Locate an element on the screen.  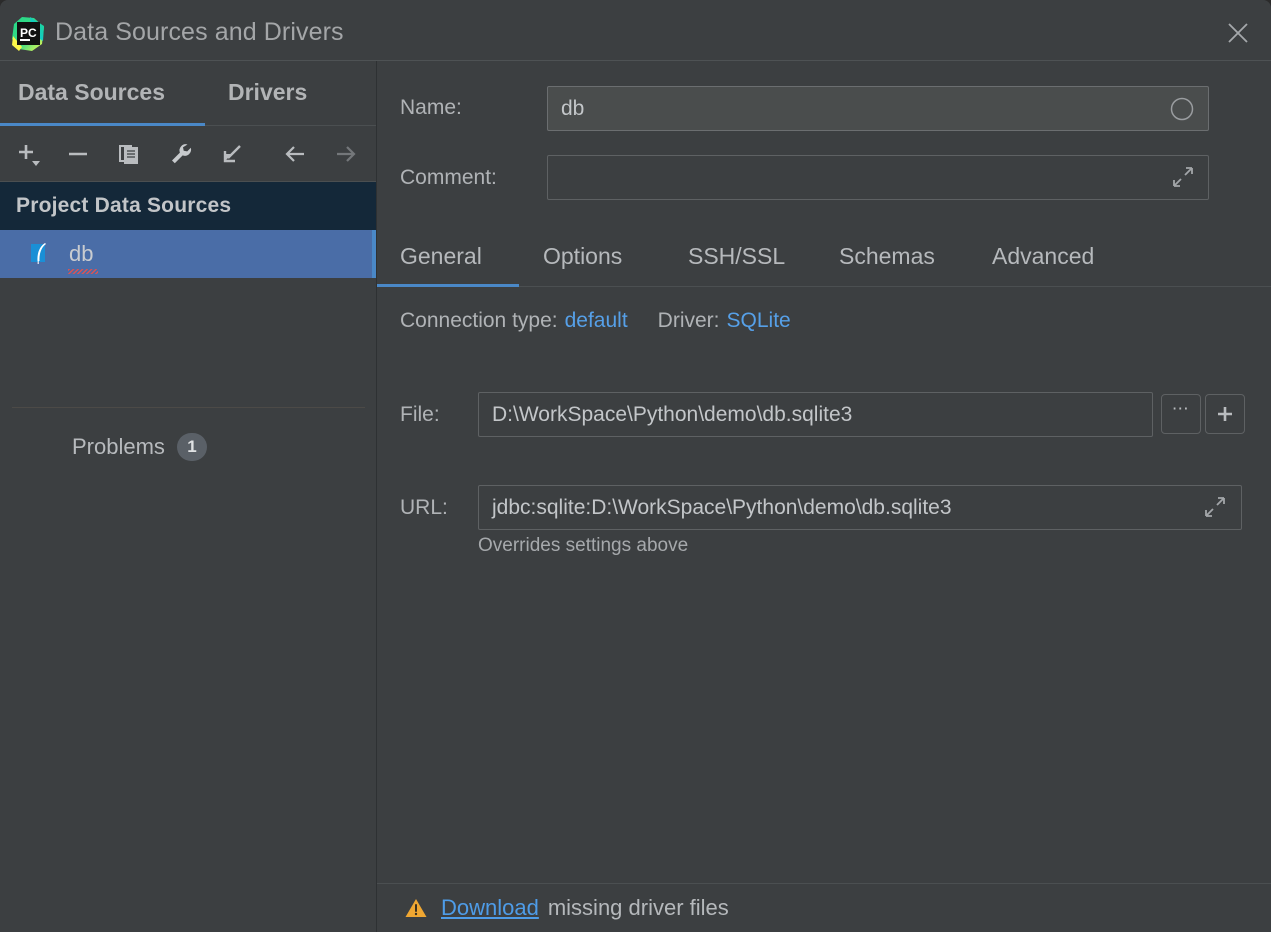
tab-label: General is located at coordinates (441, 255).